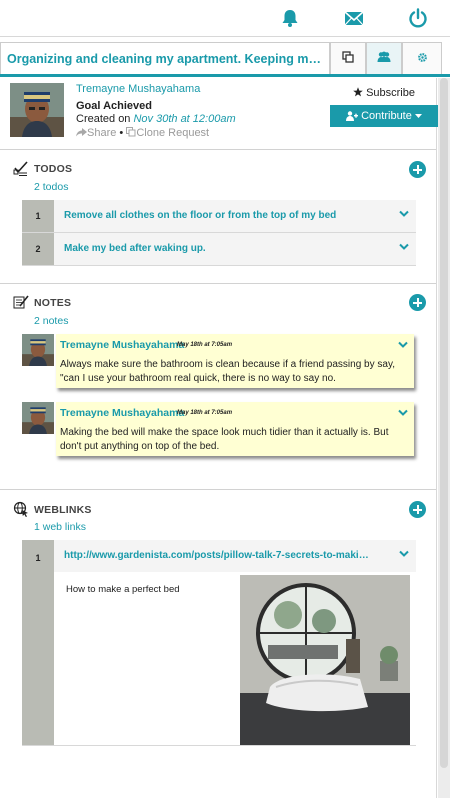  I want to click on share-link: Share, so click(97, 133).